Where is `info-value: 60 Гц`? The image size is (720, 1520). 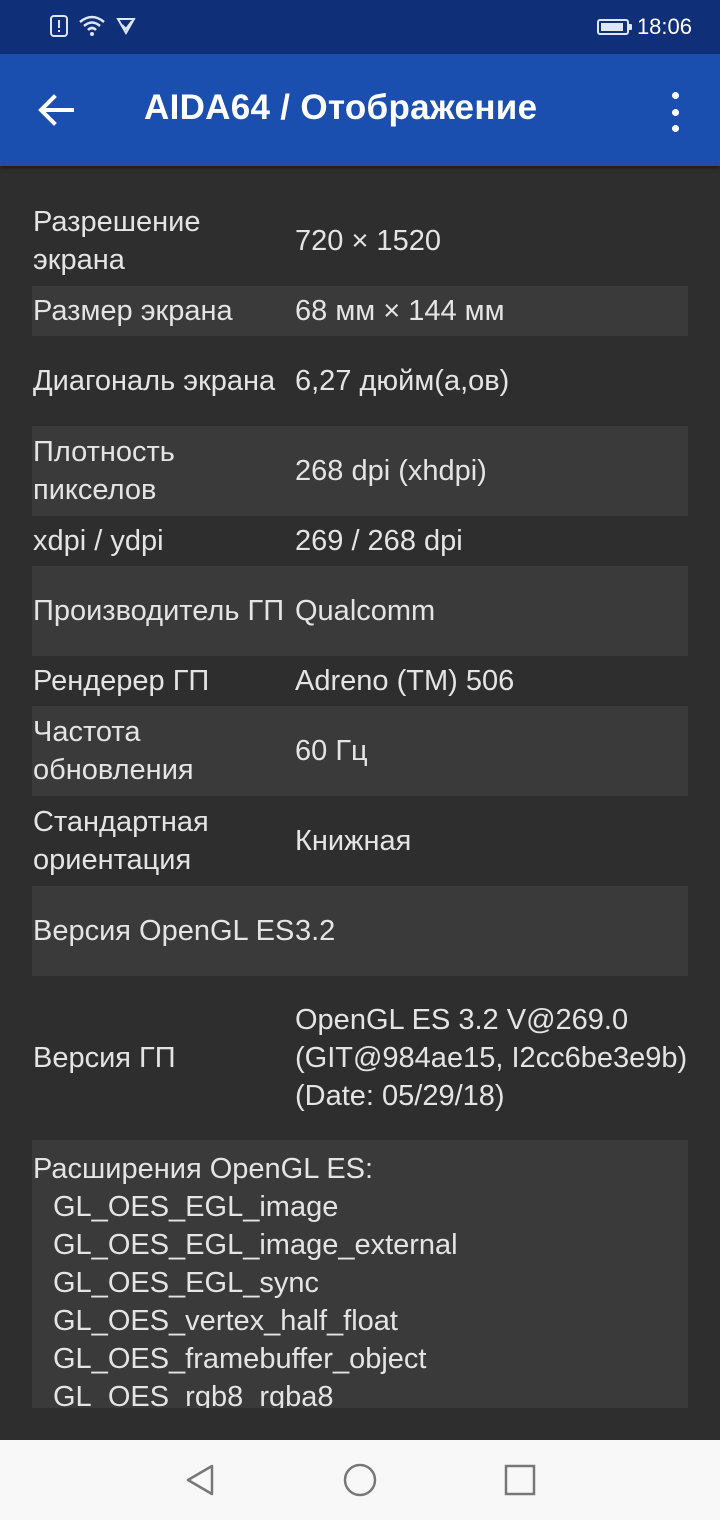
info-value: 60 Гц is located at coordinates (331, 751).